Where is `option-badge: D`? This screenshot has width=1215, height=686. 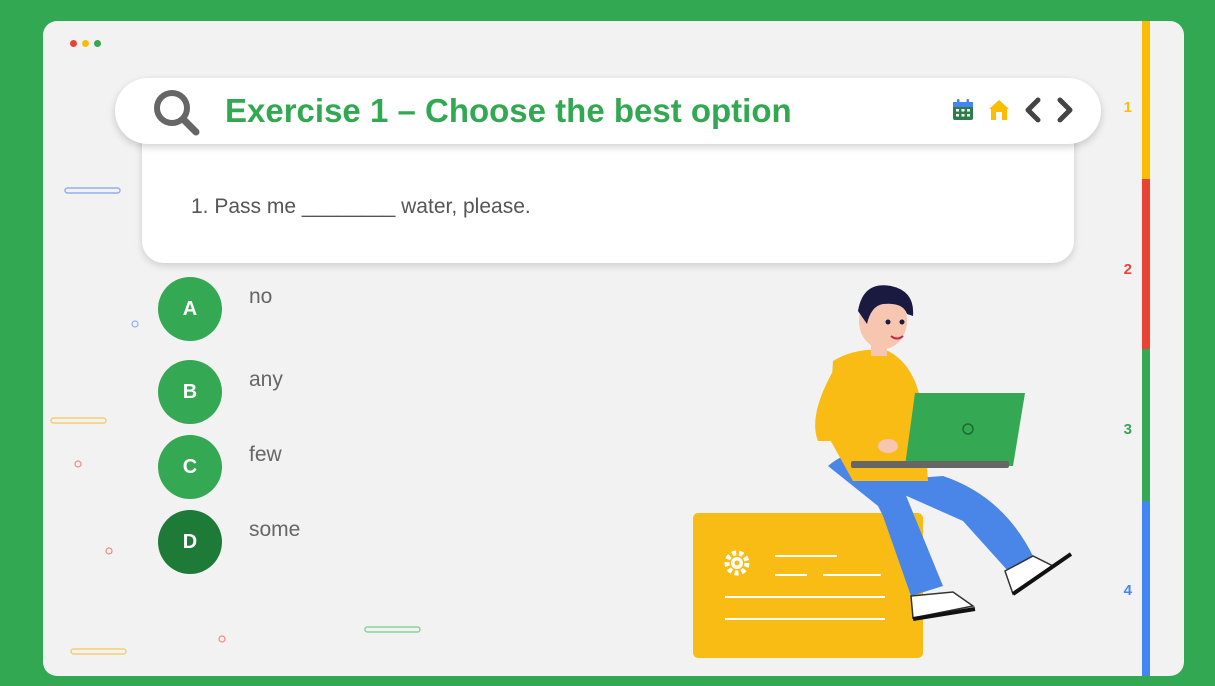 option-badge: D is located at coordinates (190, 542).